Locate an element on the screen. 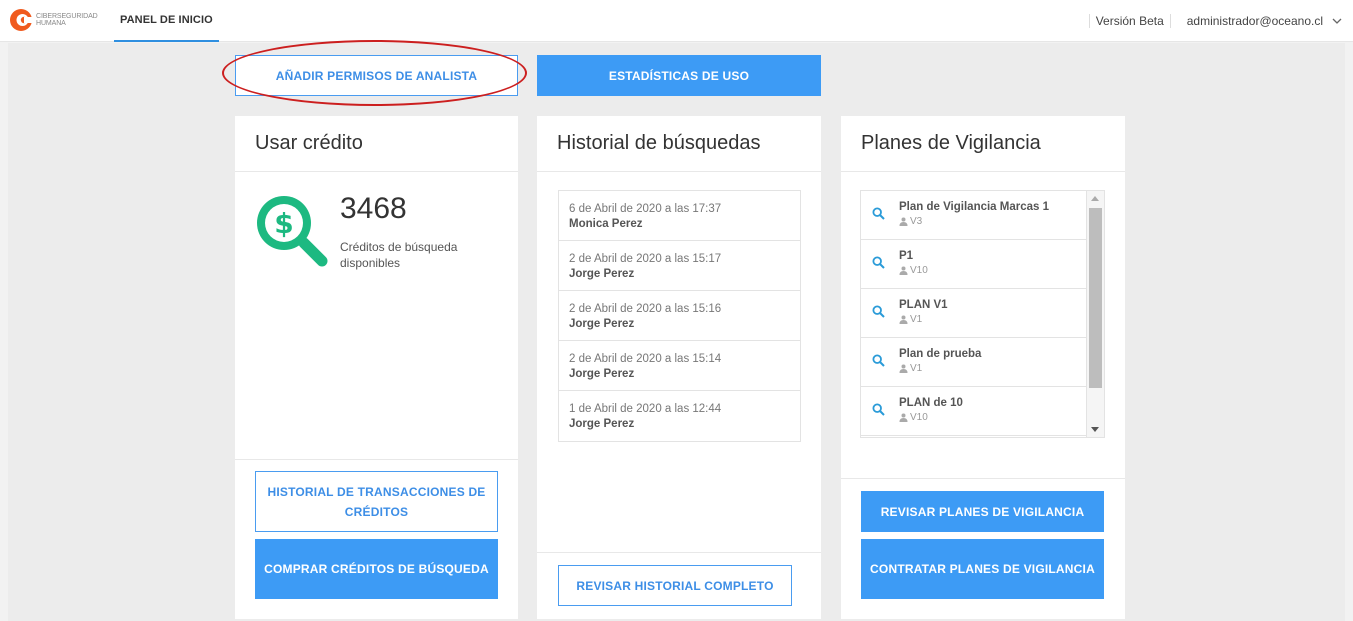 The width and height of the screenshot is (1353, 621). ciberseguridad-logo-icon is located at coordinates (21, 20).